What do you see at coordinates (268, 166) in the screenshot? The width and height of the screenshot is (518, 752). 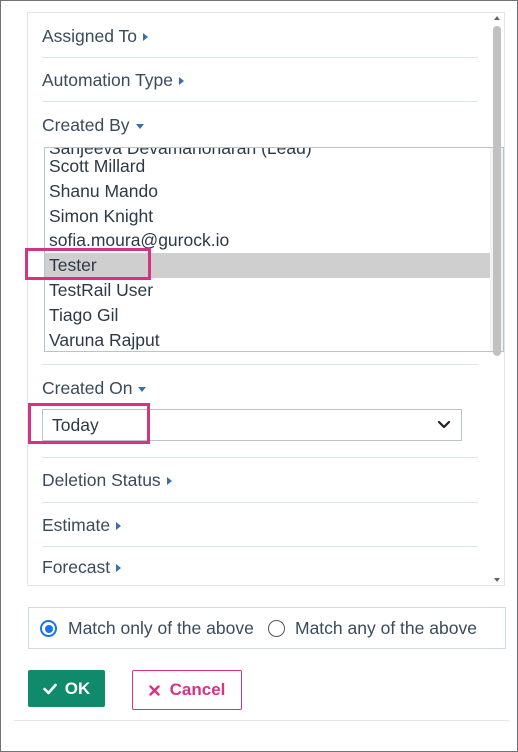 I see `list-item: Scott Millard` at bounding box center [268, 166].